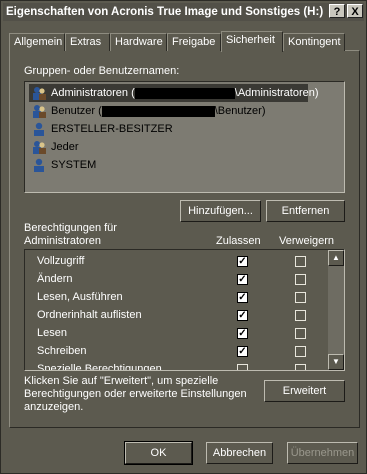  I want to click on permissions-for-label: Berechtigungen für, so click(70, 228).